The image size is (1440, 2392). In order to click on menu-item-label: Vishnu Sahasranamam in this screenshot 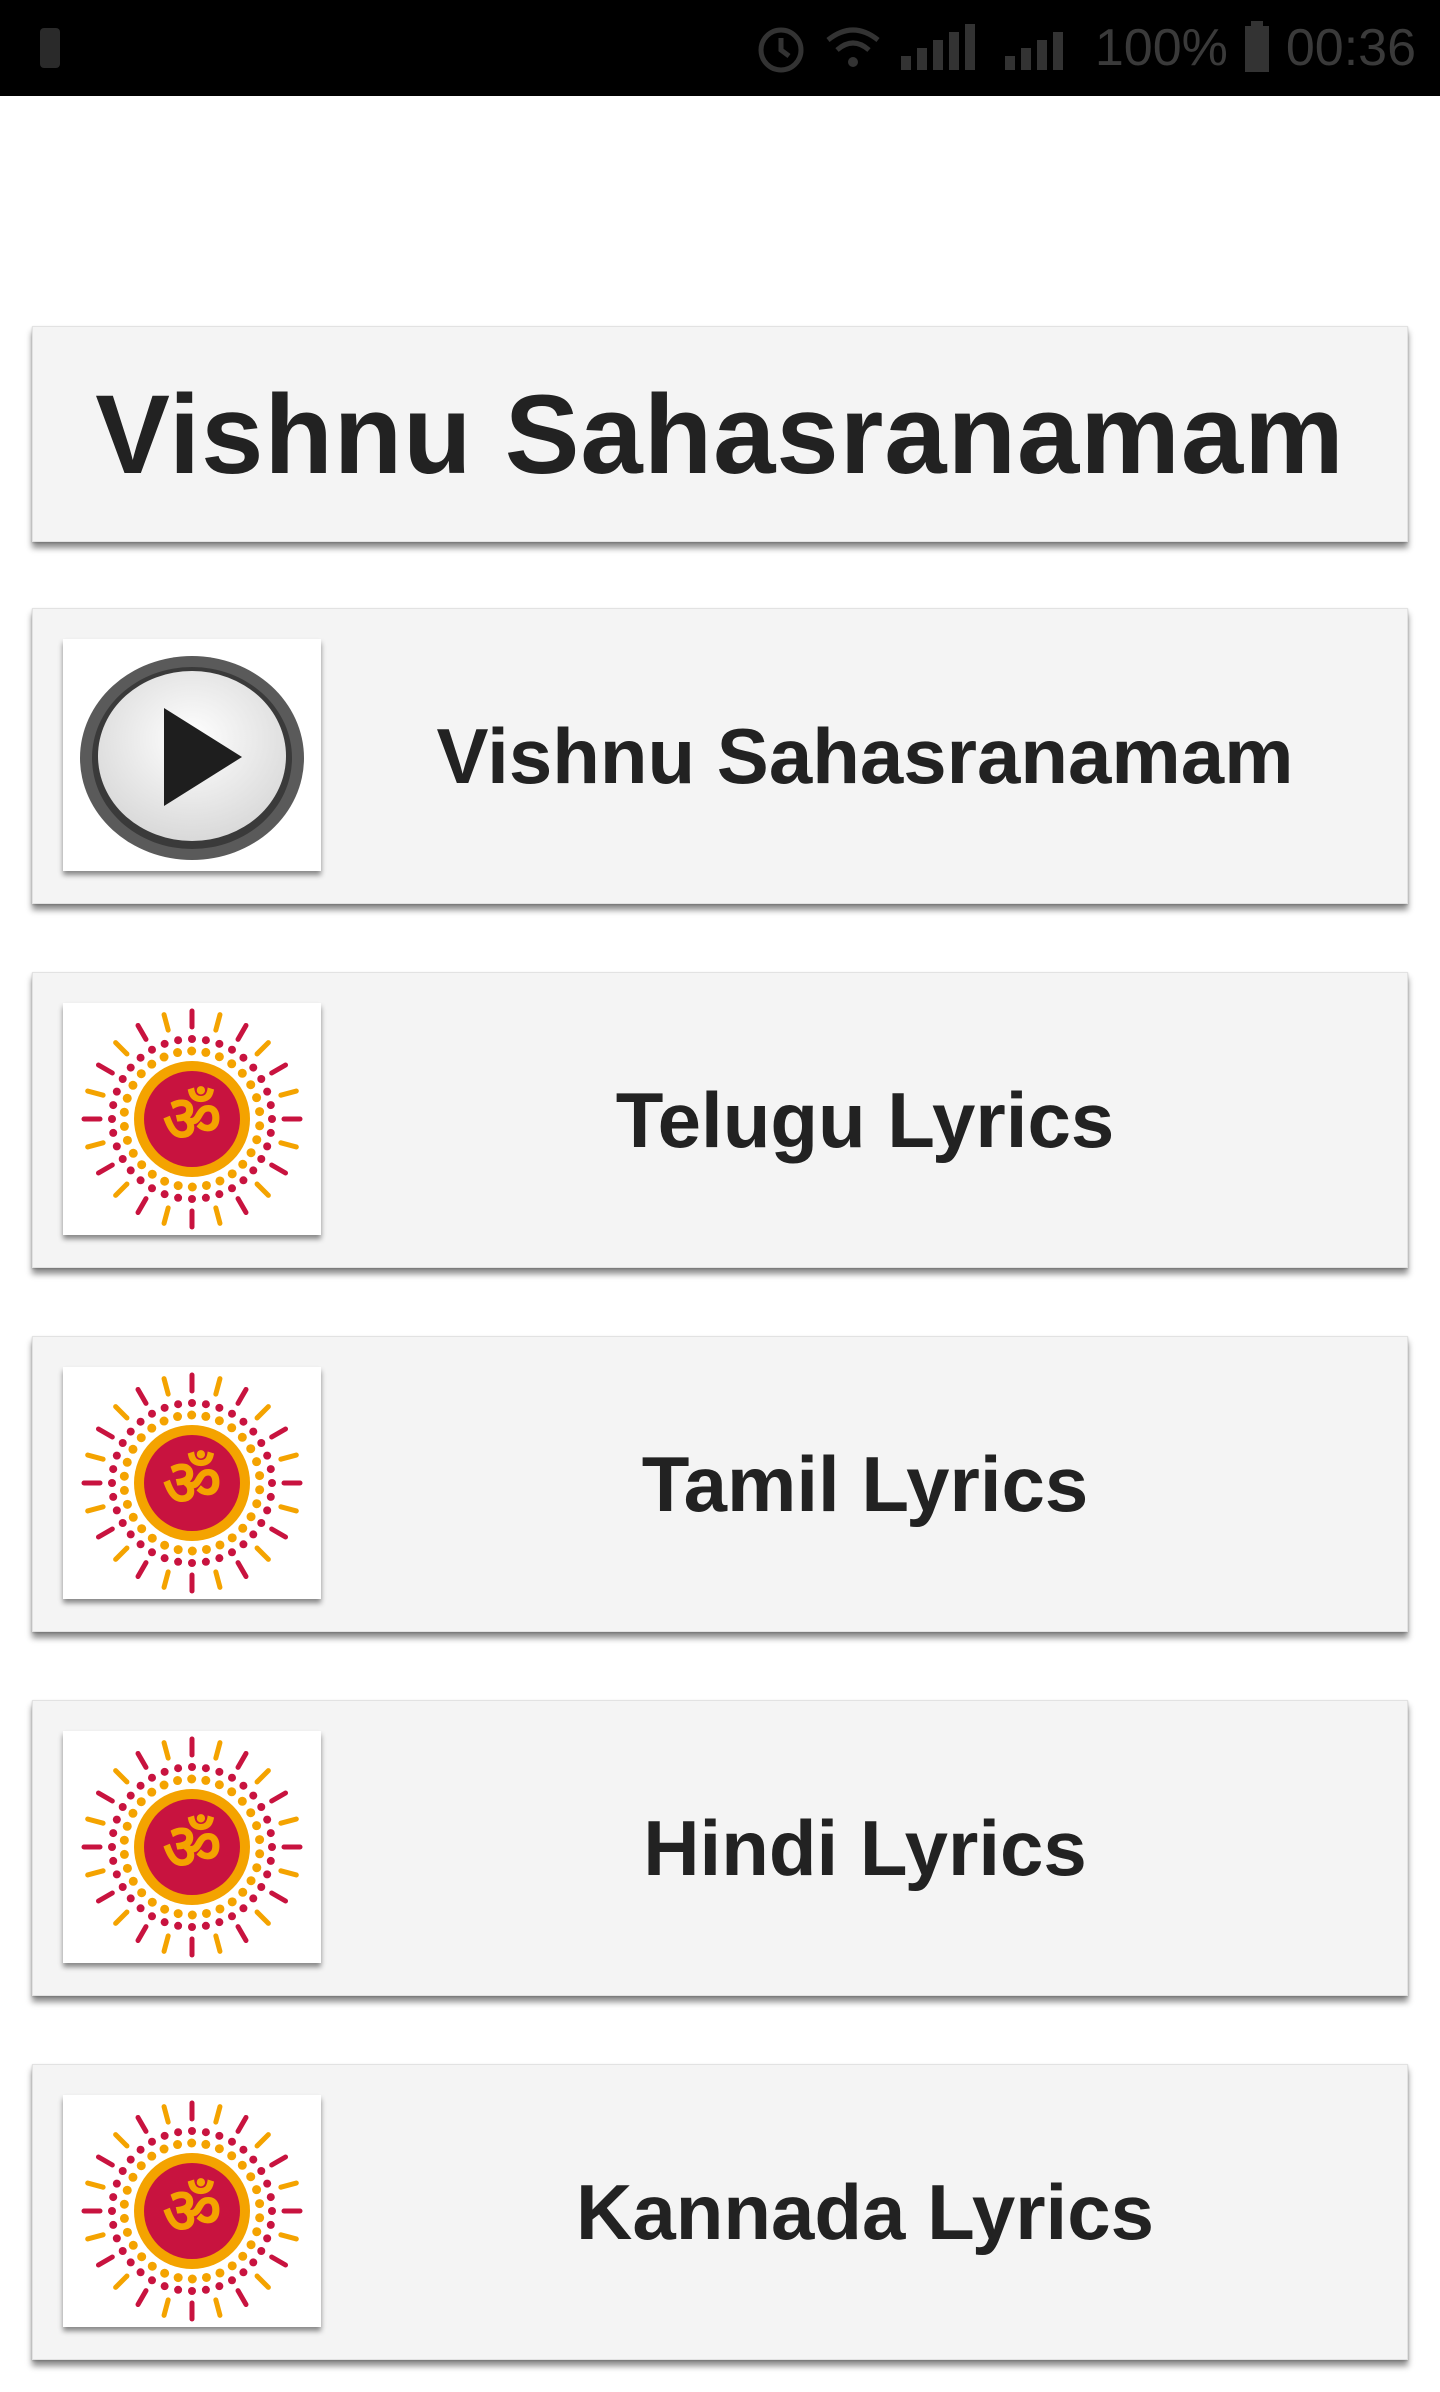, I will do `click(865, 755)`.